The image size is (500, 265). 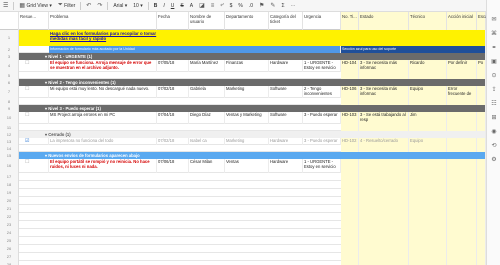 I want to click on text-color-icon: A, so click(x=191, y=6).